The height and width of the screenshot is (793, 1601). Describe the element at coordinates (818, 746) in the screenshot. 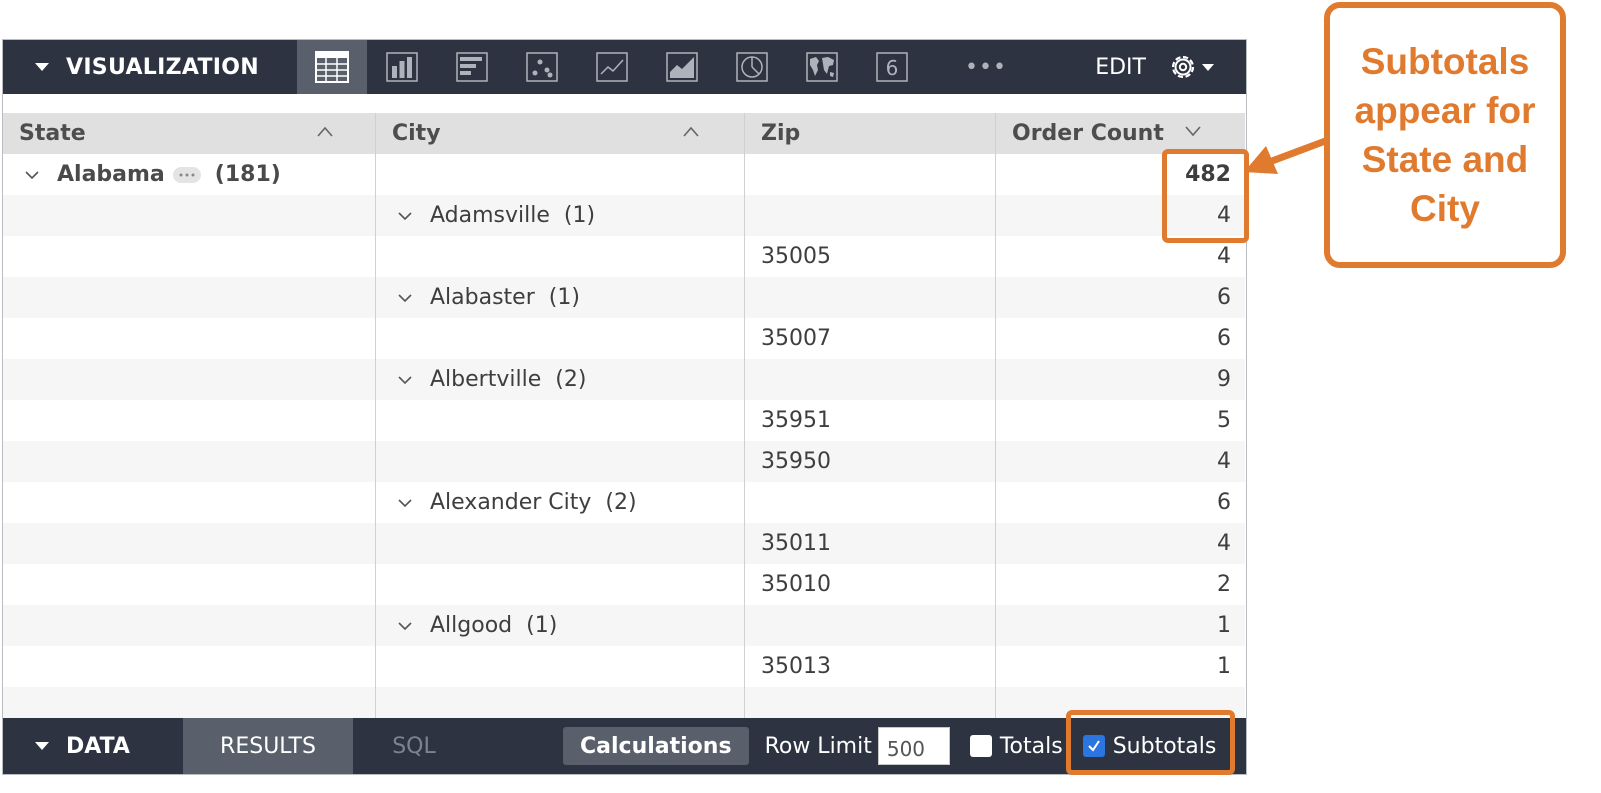

I see `row-limit-label: Row Limit` at that location.